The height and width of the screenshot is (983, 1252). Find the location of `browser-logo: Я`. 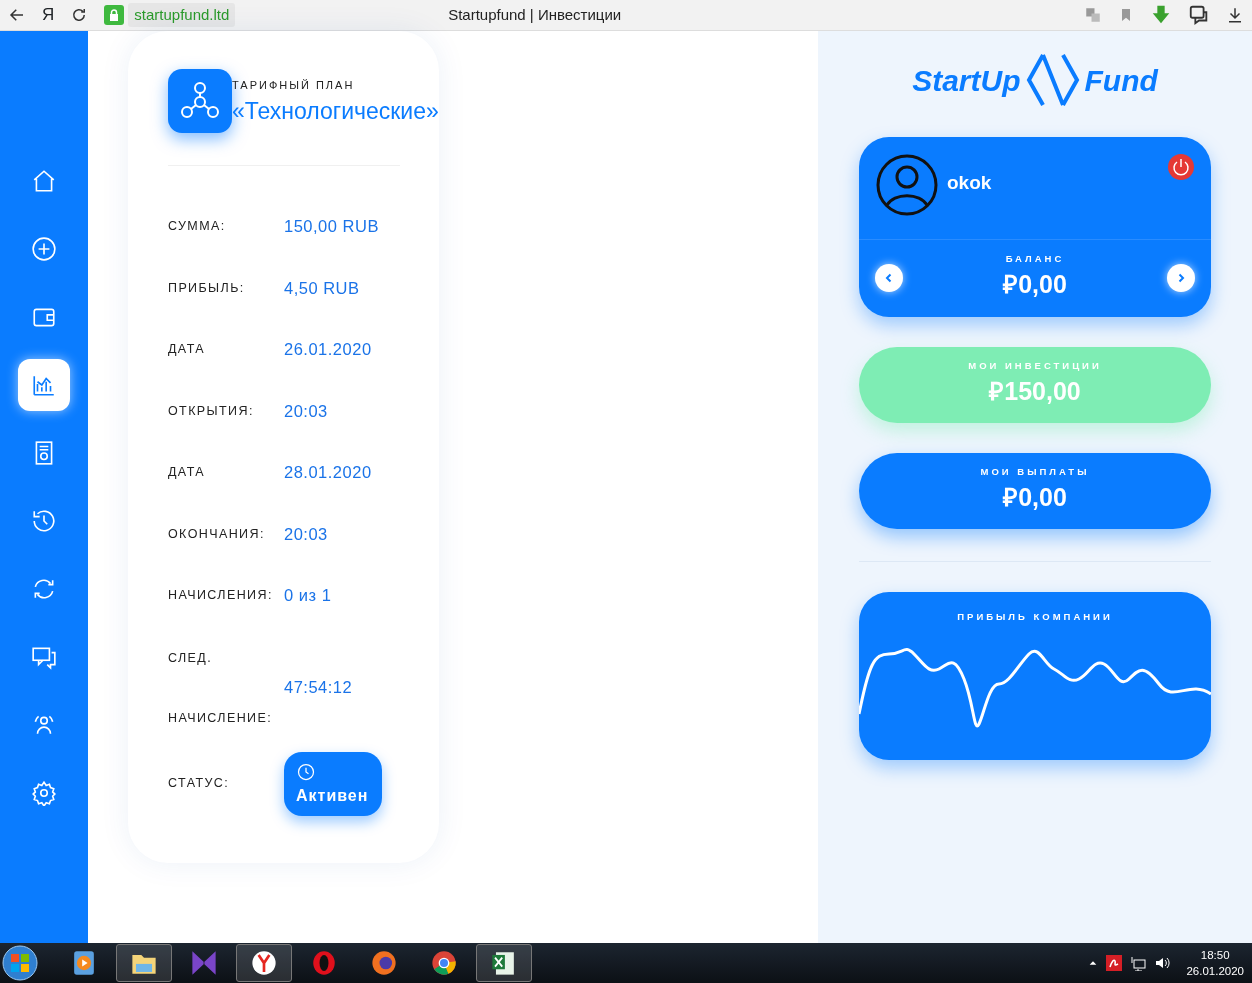

browser-logo: Я is located at coordinates (48, 15).